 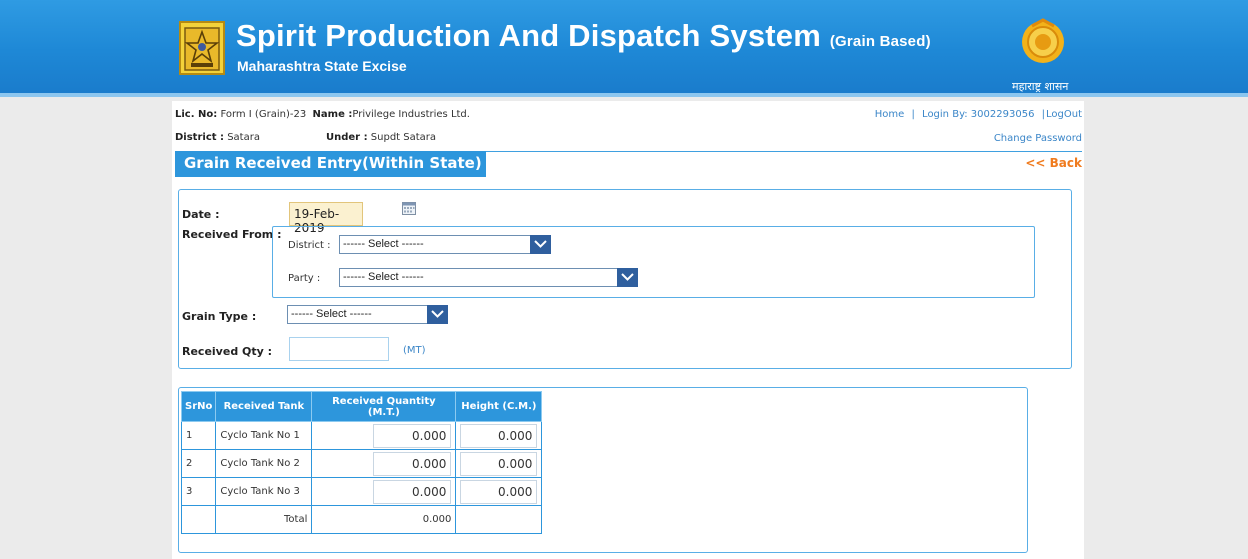 I want to click on login-by-text: Login By: 3002293056, so click(x=978, y=114).